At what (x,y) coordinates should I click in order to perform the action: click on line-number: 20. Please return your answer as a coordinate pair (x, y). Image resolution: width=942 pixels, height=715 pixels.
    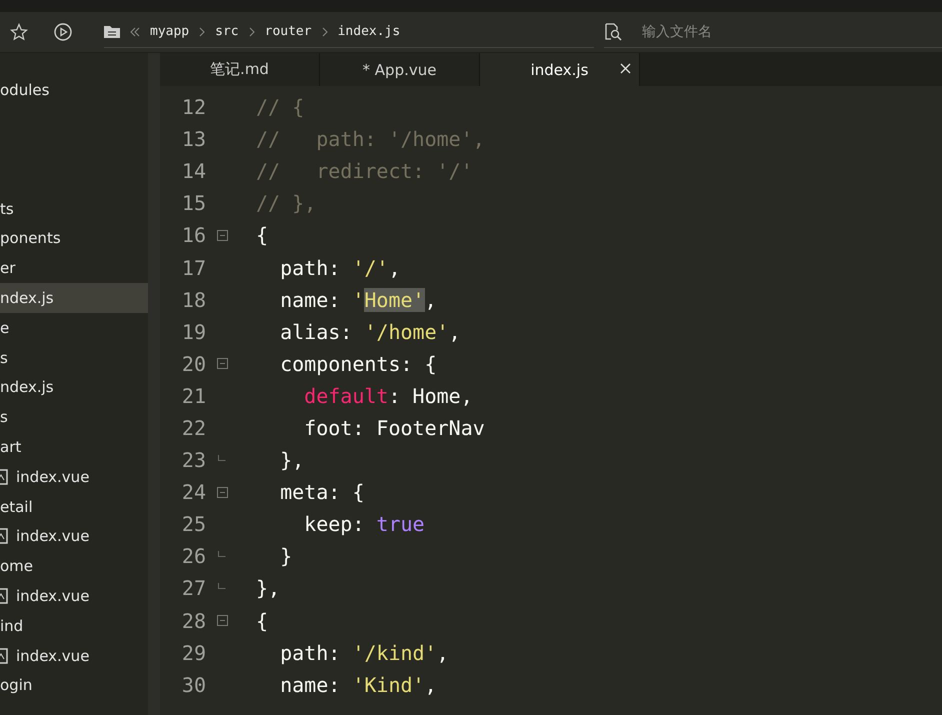
    Looking at the image, I should click on (193, 364).